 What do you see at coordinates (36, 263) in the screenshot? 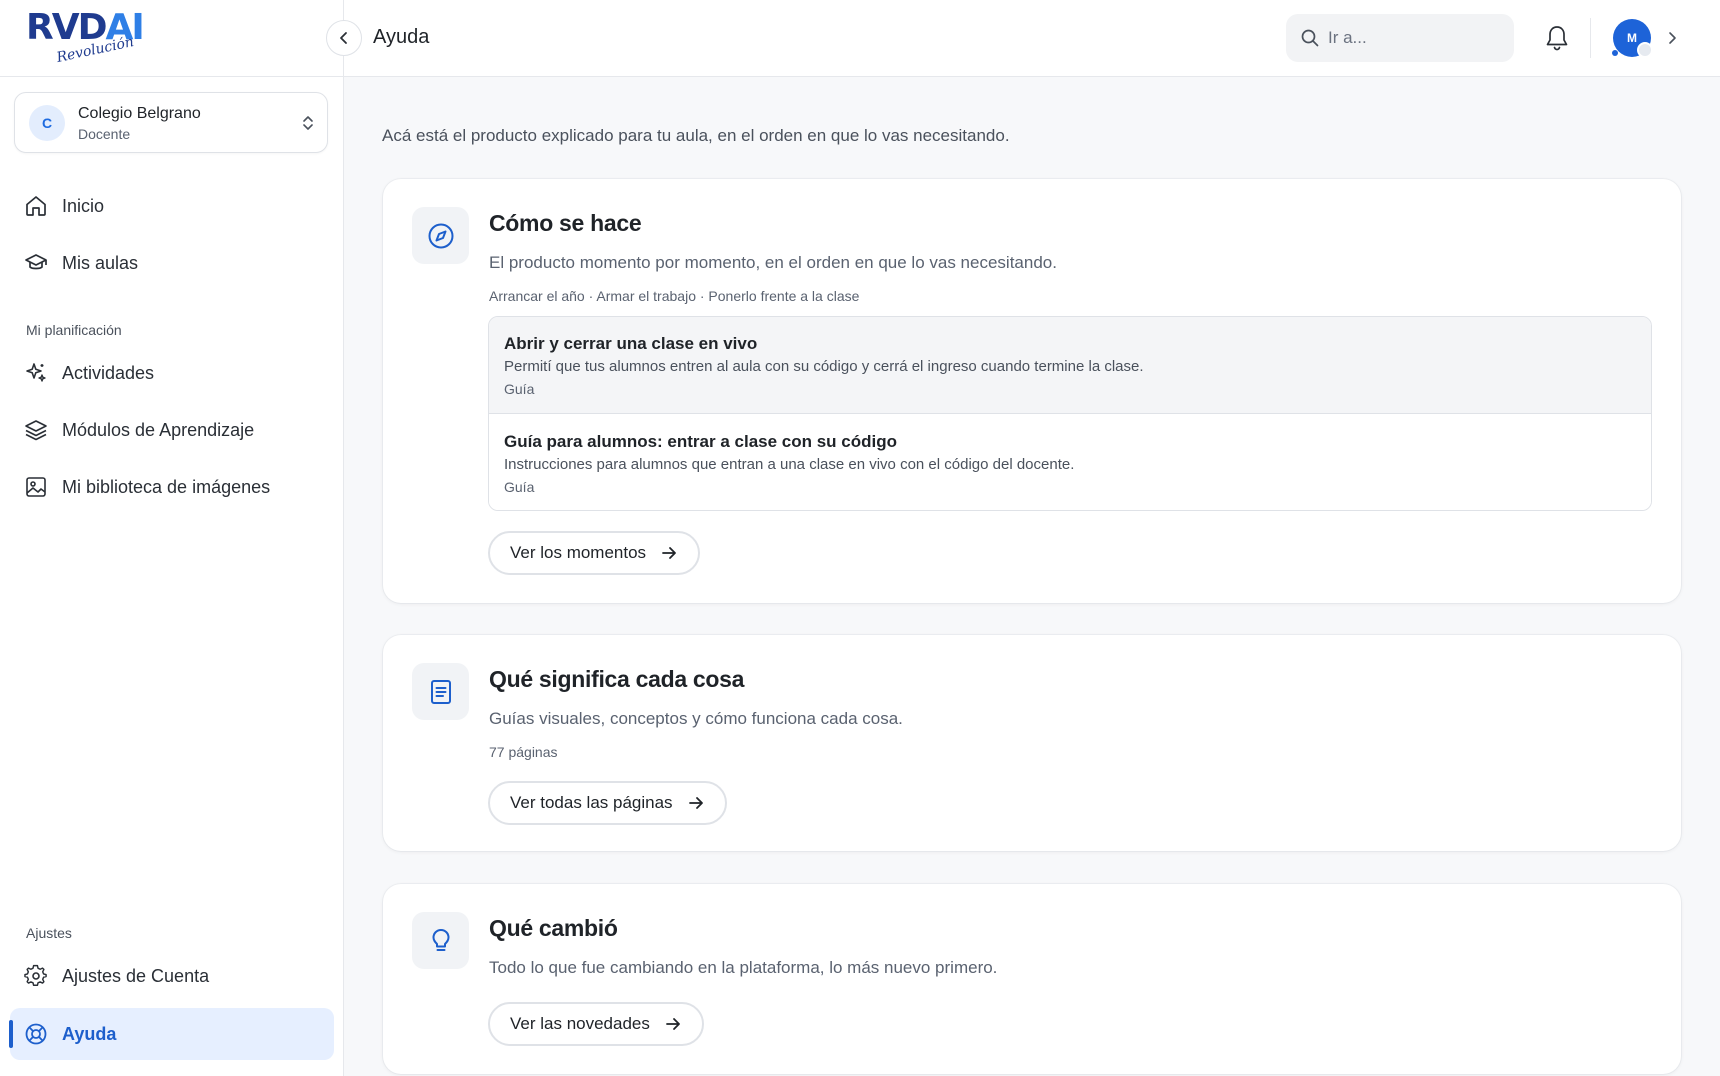
I see `graduation-cap-icon` at bounding box center [36, 263].